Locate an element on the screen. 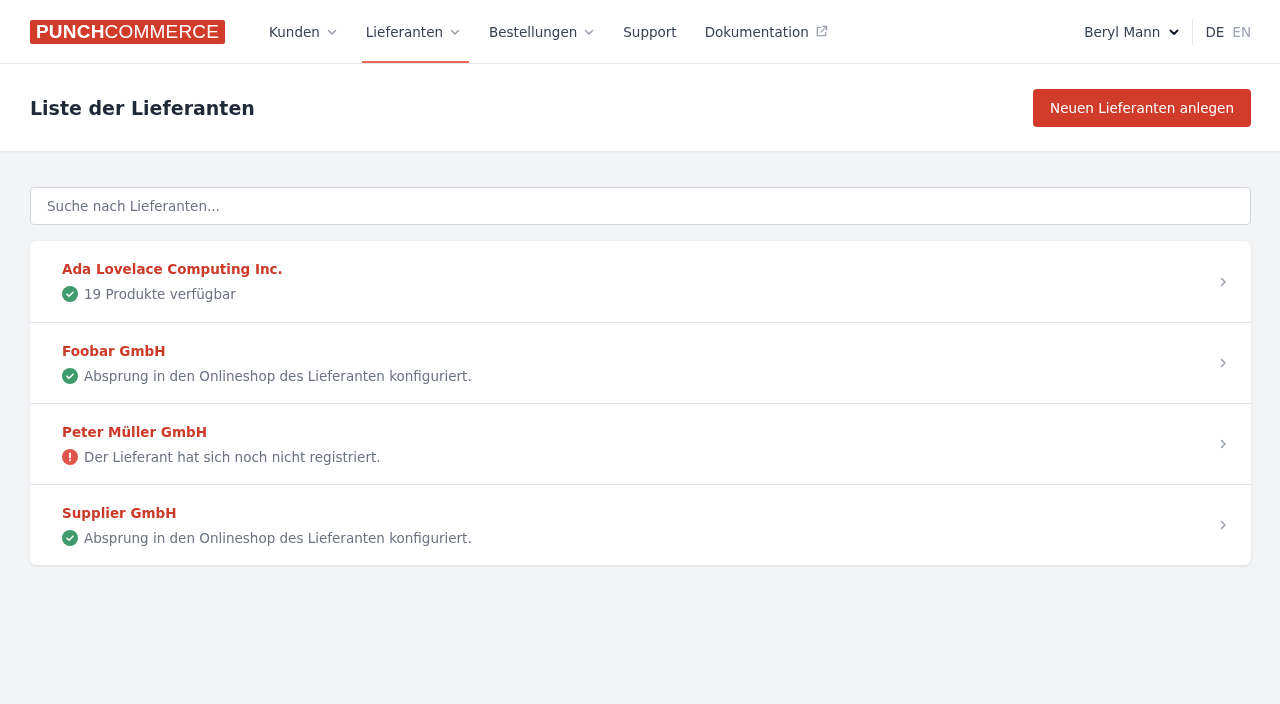 This screenshot has width=1280, height=704. supplier-name: Foobar GmbH is located at coordinates (114, 350).